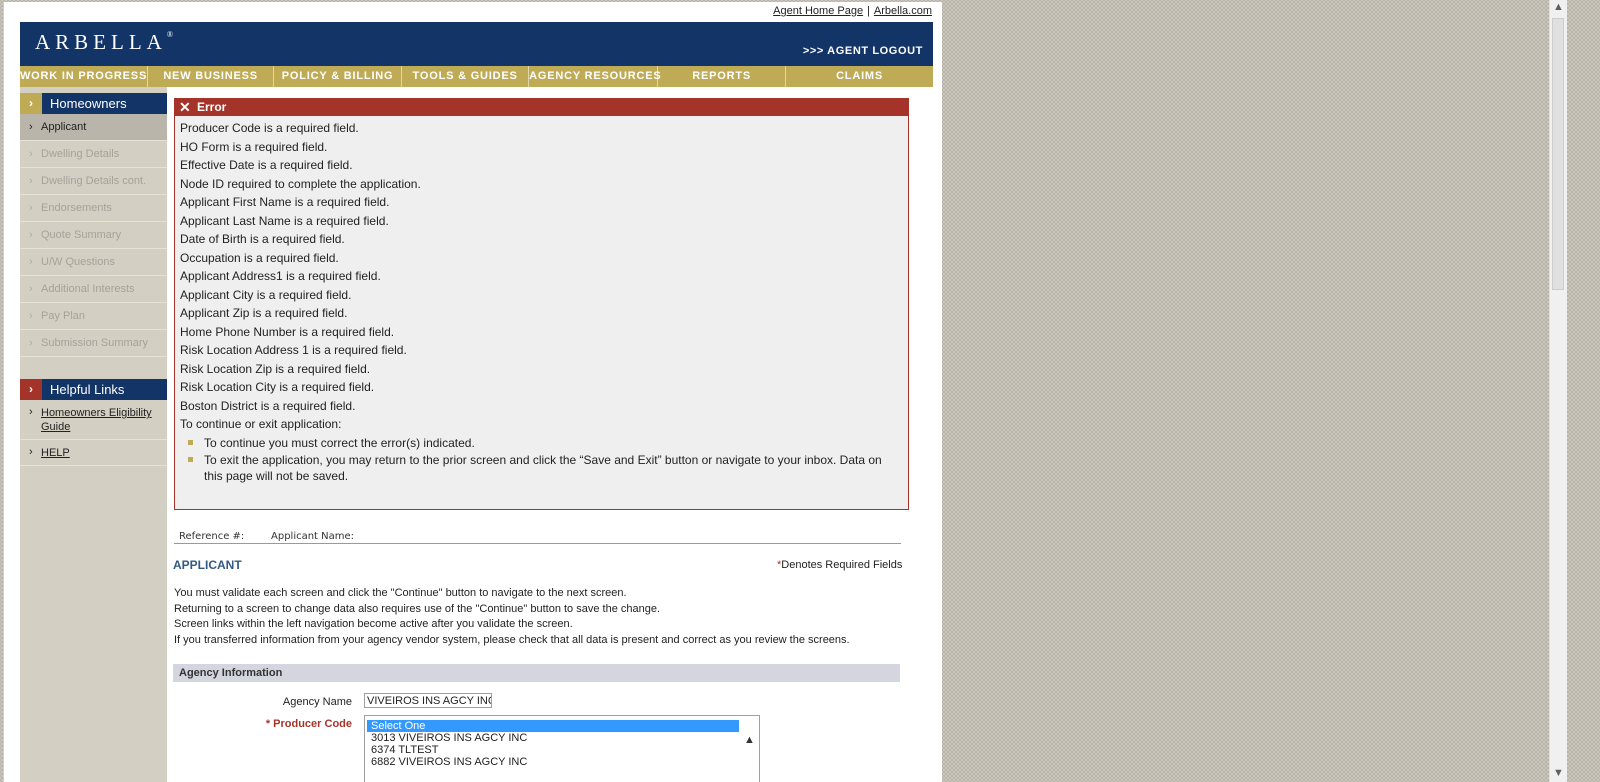 This screenshot has height=782, width=1600. I want to click on reference-bar: Reference #: Applicant Name:, so click(537, 537).